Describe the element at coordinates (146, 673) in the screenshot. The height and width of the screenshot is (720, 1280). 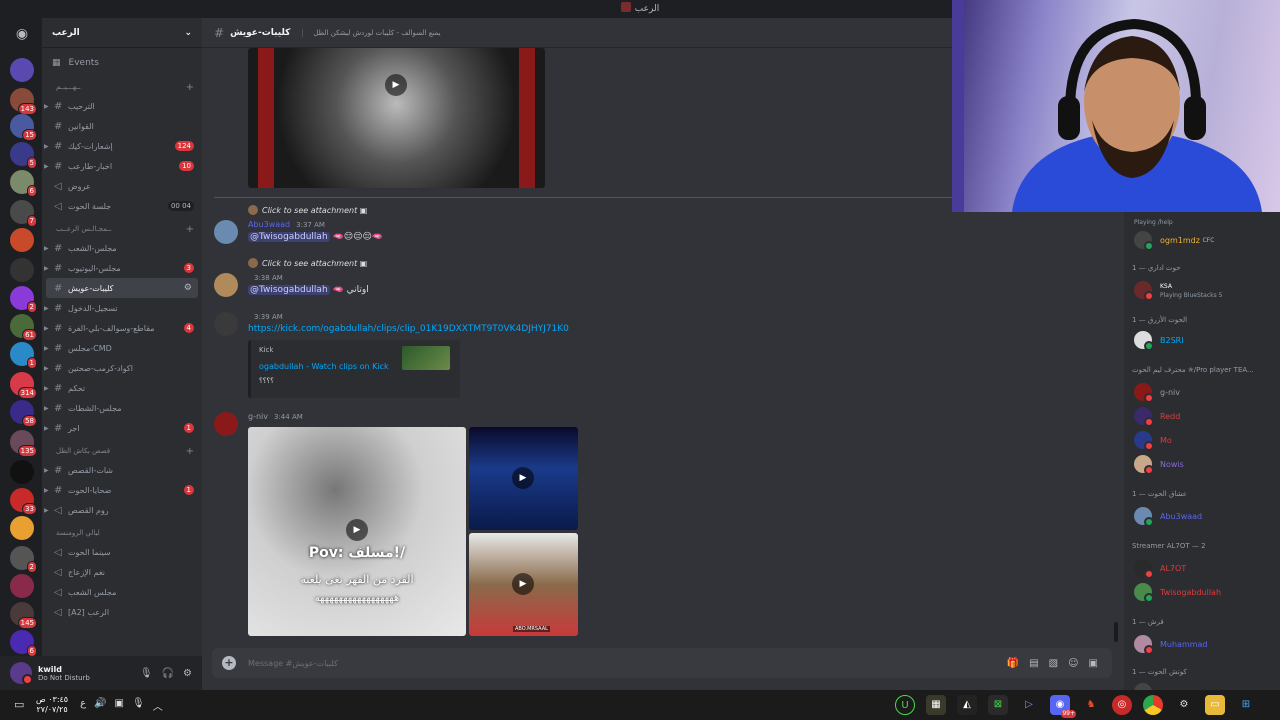
I see `microphone-icon: 🎙` at that location.